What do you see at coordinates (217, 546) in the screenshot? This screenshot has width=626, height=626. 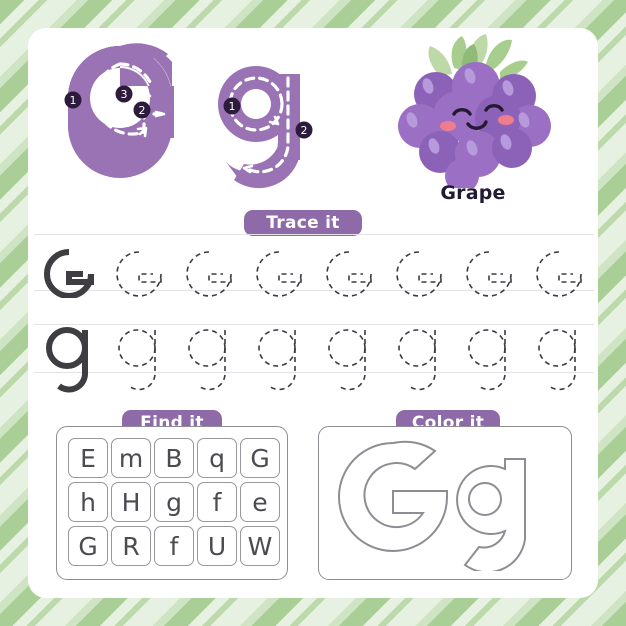 I see `grid-cell: U` at bounding box center [217, 546].